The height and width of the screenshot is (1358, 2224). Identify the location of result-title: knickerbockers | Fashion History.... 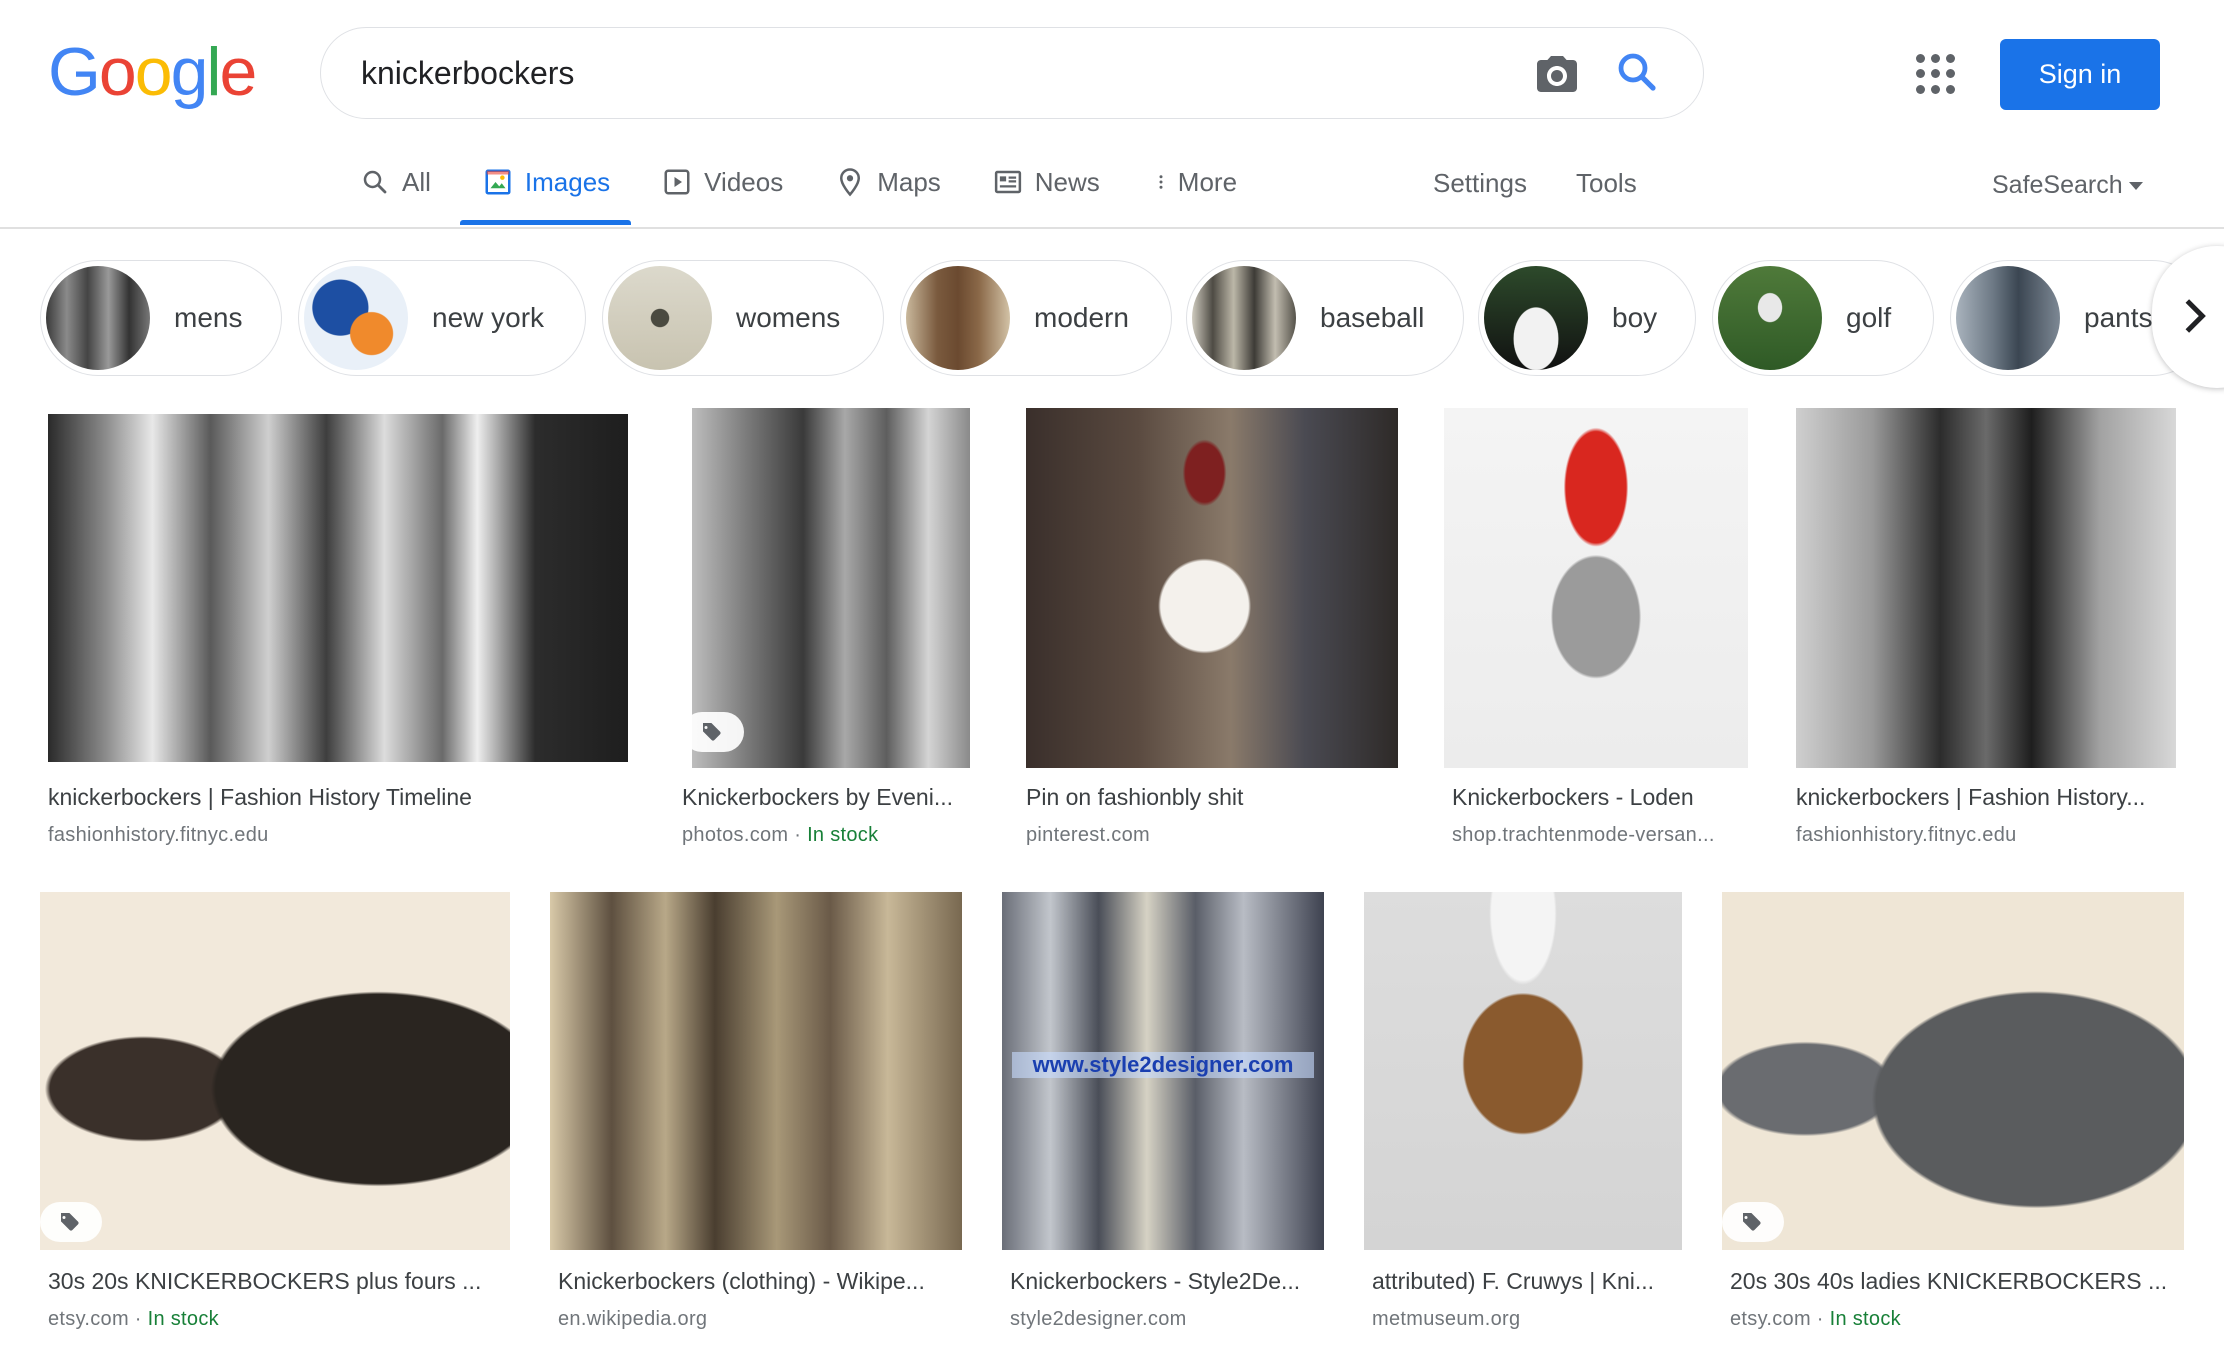
(1986, 797).